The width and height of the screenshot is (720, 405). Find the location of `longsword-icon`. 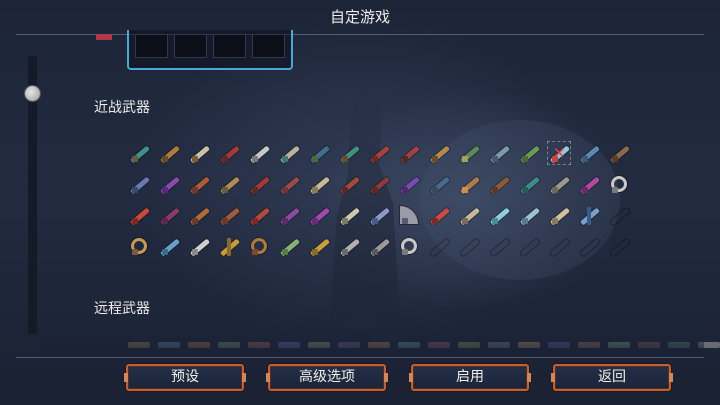

longsword-icon is located at coordinates (529, 215).